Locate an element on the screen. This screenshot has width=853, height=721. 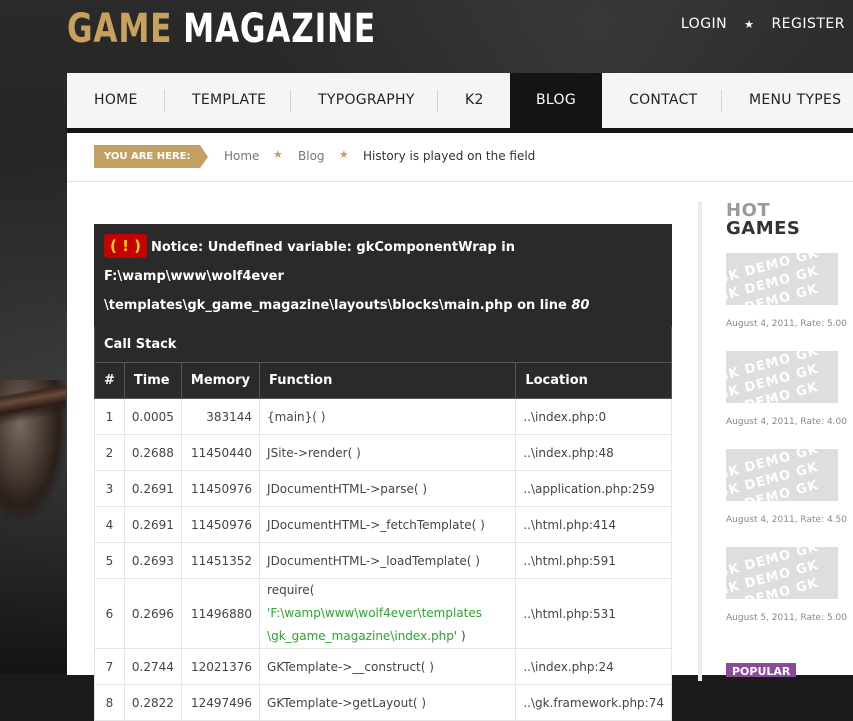
function-suffix: ) is located at coordinates (461, 636).